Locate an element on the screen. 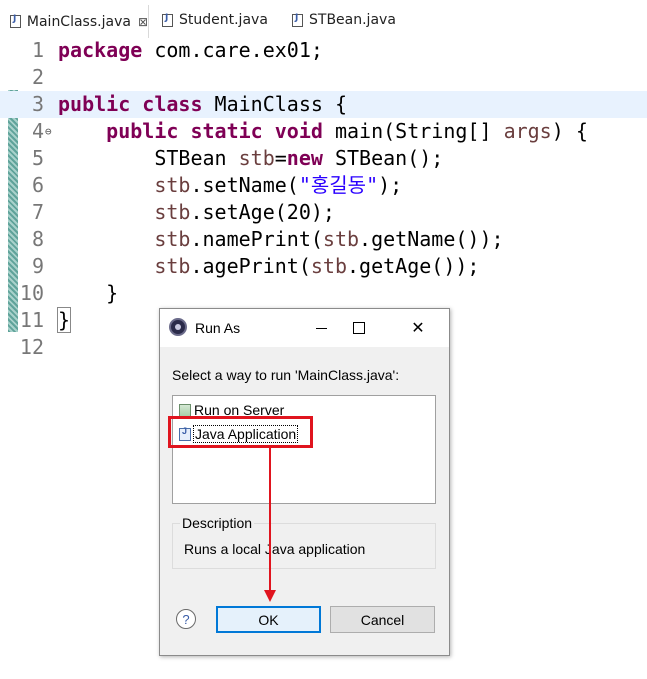  code-line: 8 stb.namePrint(stb.getName()); is located at coordinates (323, 239).